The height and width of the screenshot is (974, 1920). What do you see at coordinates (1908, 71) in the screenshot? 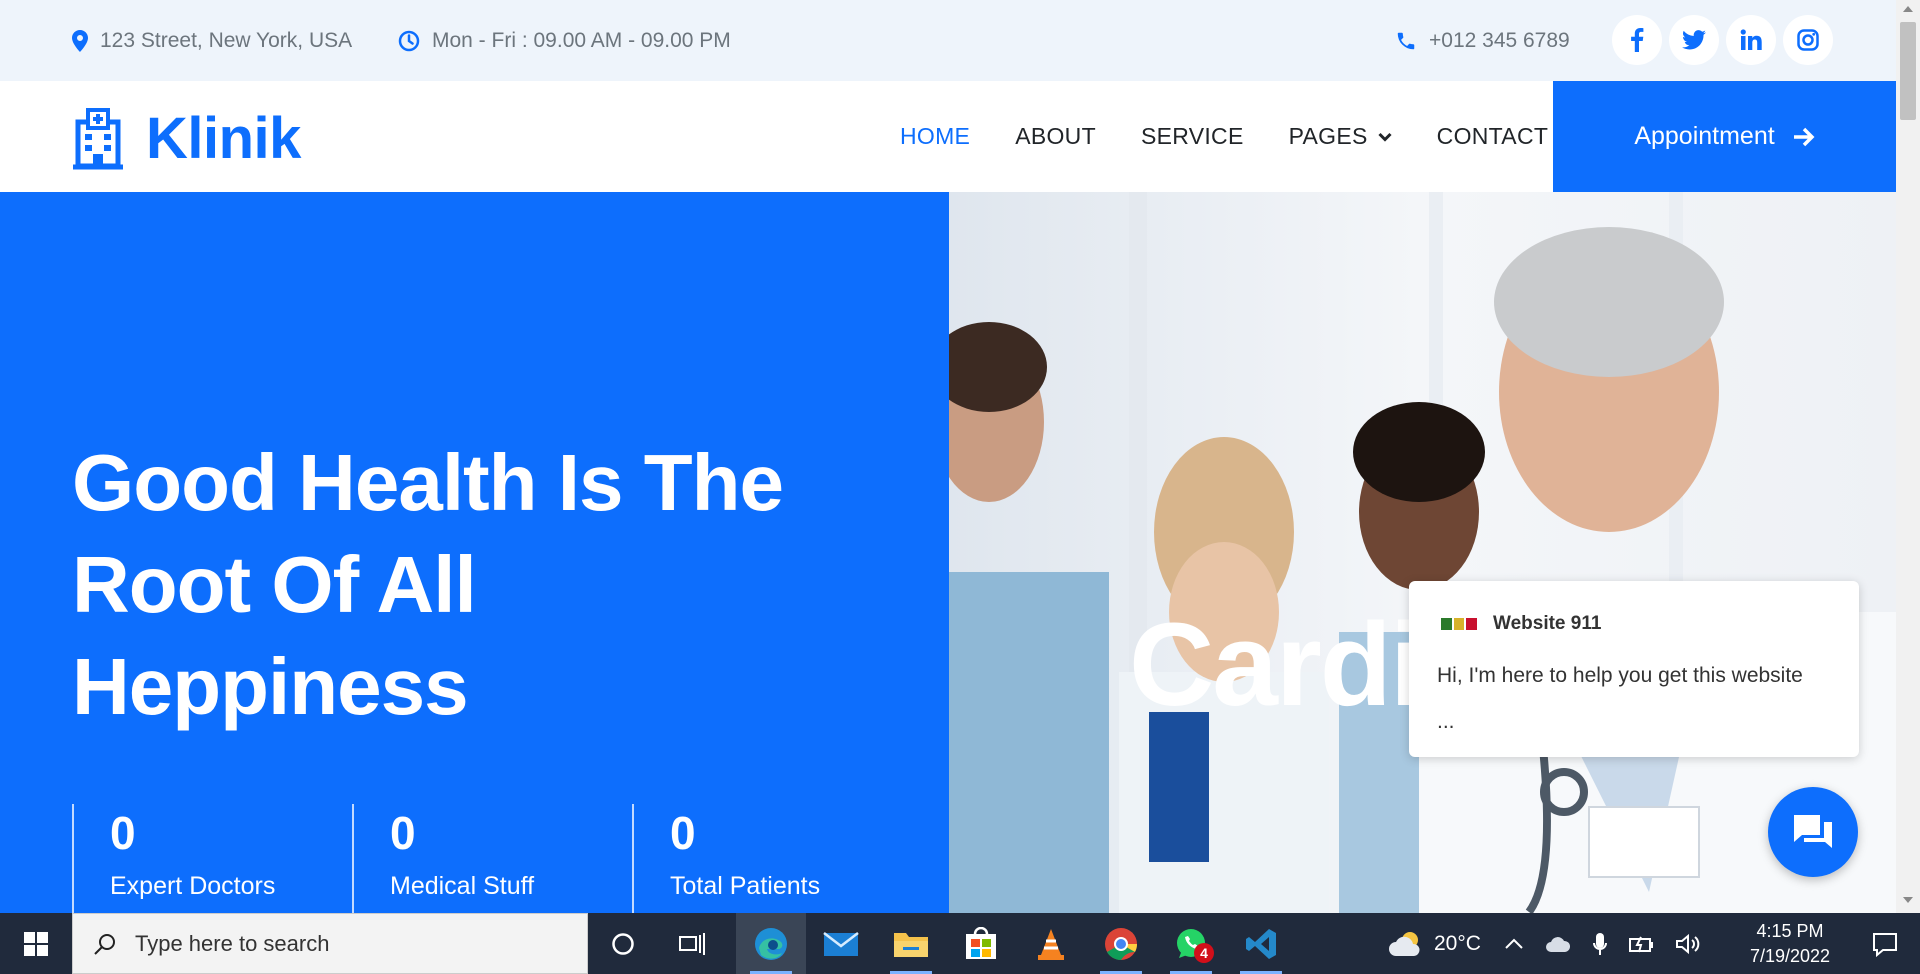
I see `scroll-thumb` at bounding box center [1908, 71].